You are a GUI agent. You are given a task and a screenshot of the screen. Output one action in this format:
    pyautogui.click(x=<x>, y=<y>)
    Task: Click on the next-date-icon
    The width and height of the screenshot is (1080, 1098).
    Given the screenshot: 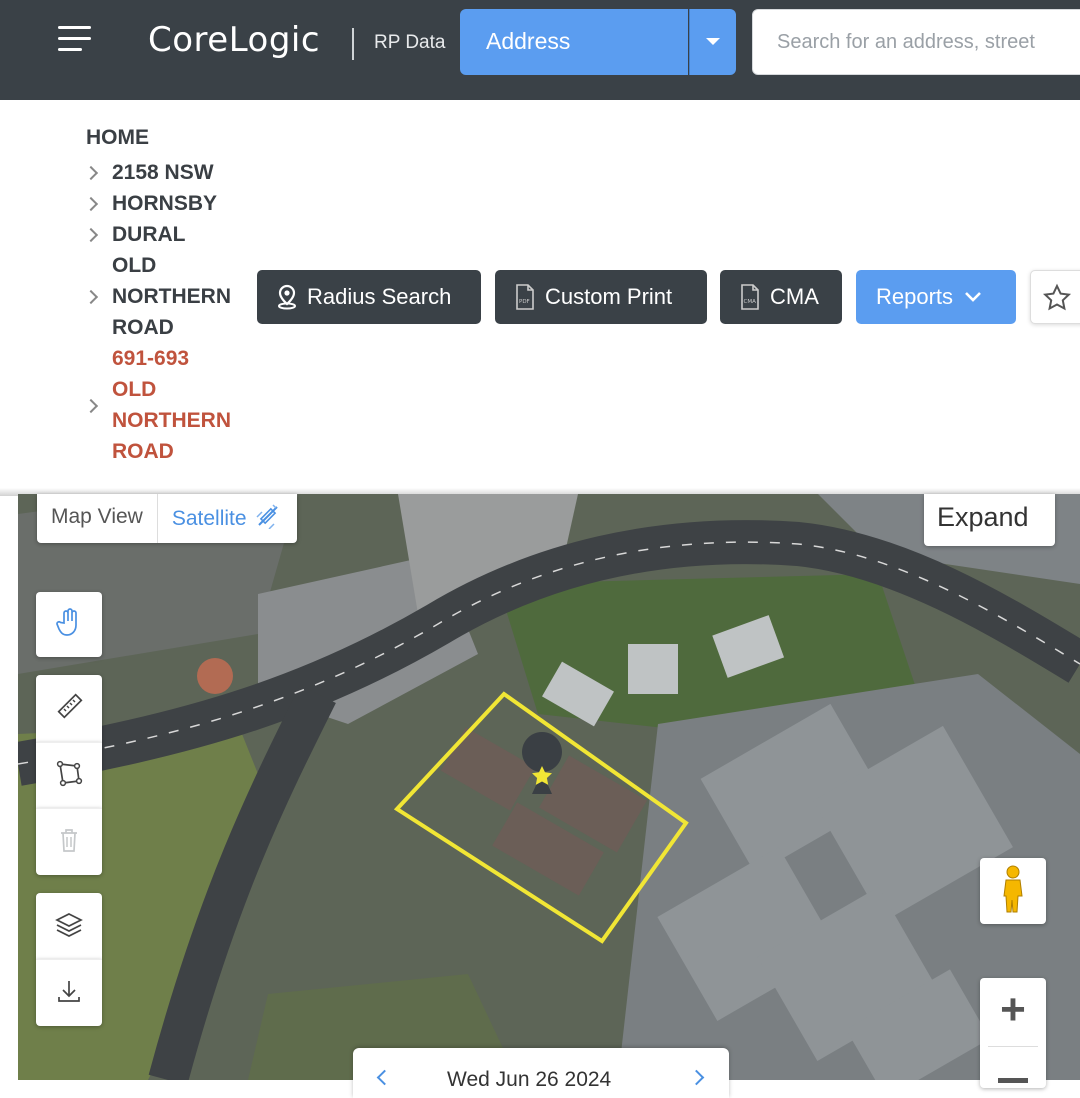 What is the action you would take?
    pyautogui.click(x=696, y=1077)
    